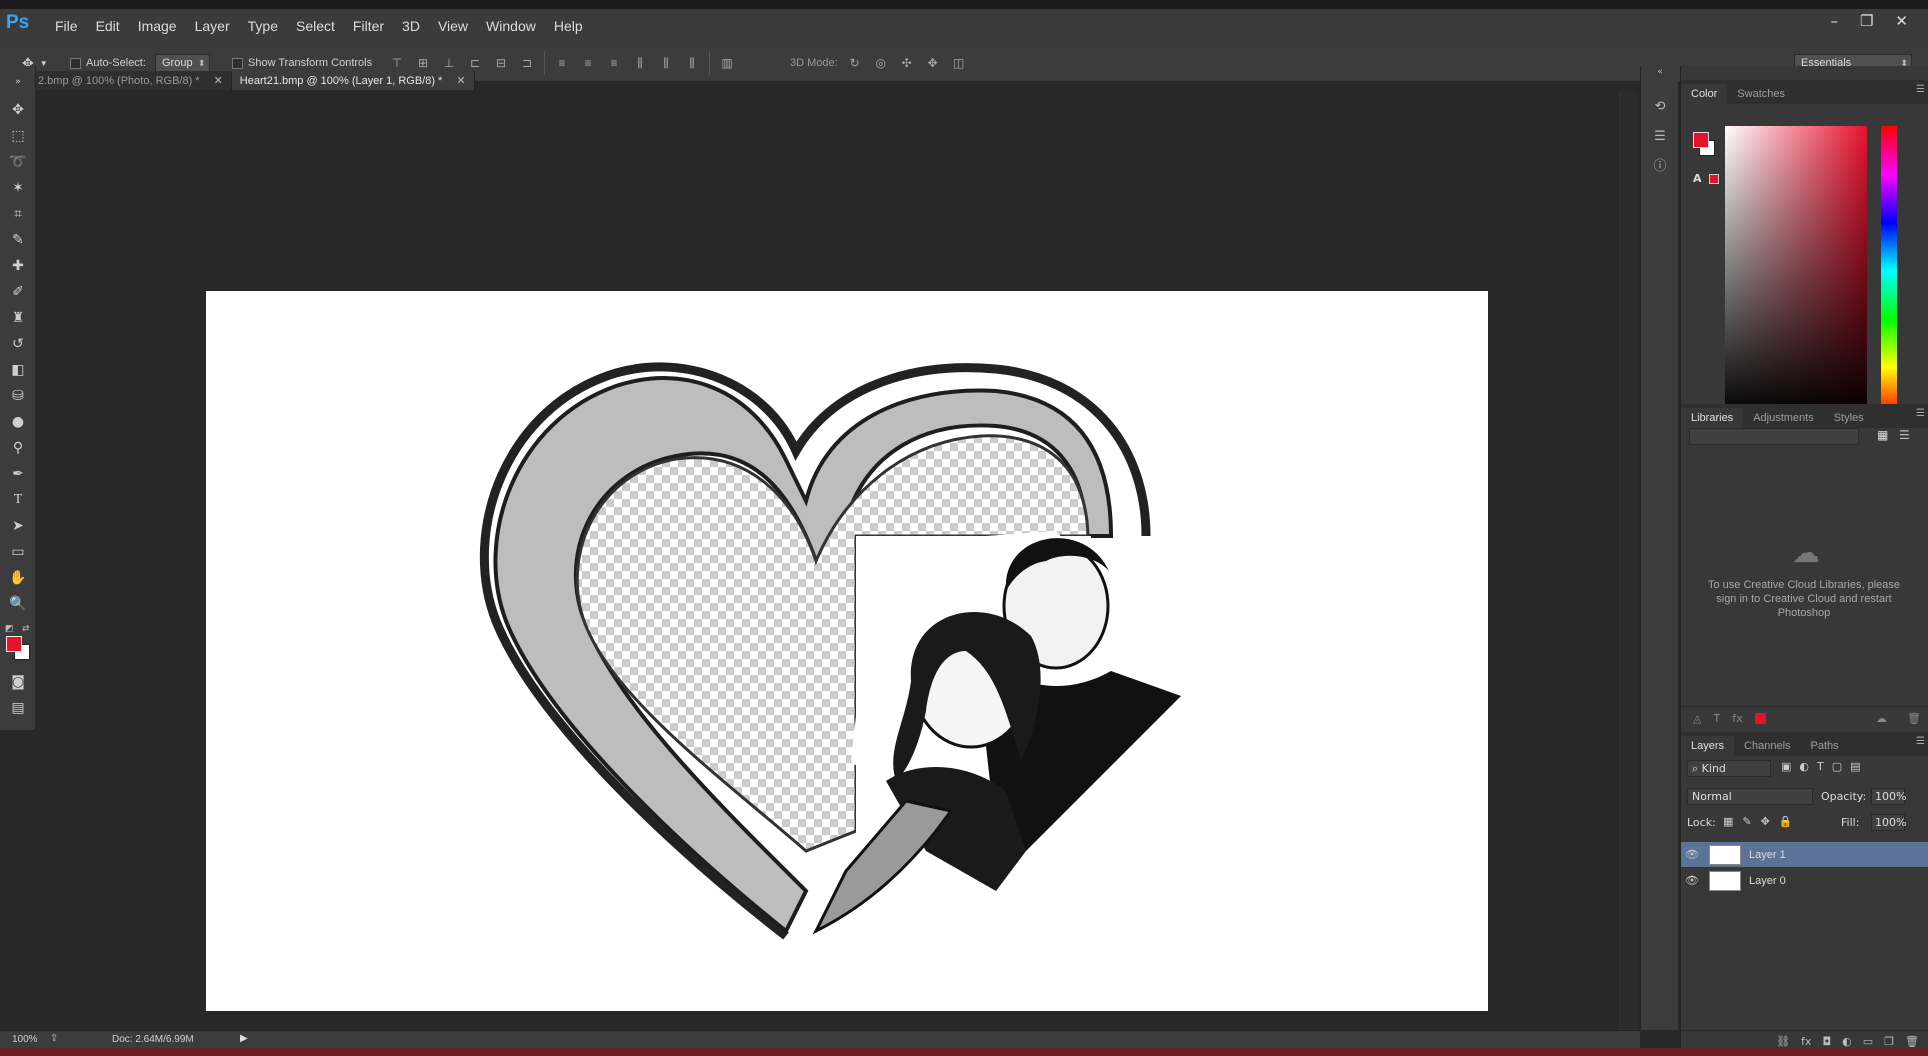 The width and height of the screenshot is (1928, 1056). I want to click on share-icon: ⇪, so click(54, 1038).